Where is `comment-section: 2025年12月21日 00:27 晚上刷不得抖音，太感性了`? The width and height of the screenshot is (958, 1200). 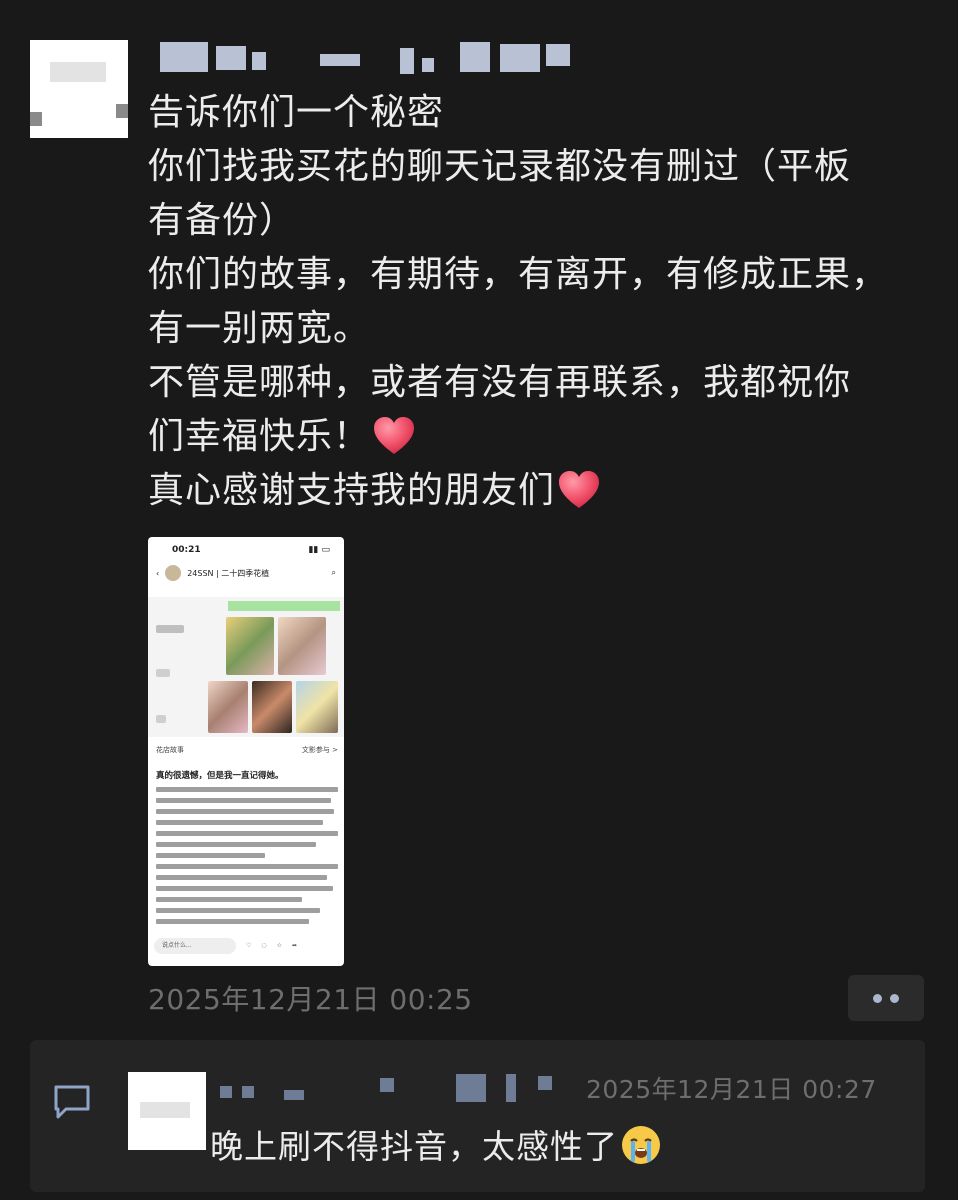
comment-section: 2025年12月21日 00:27 晚上刷不得抖音，太感性了 is located at coordinates (477, 1116).